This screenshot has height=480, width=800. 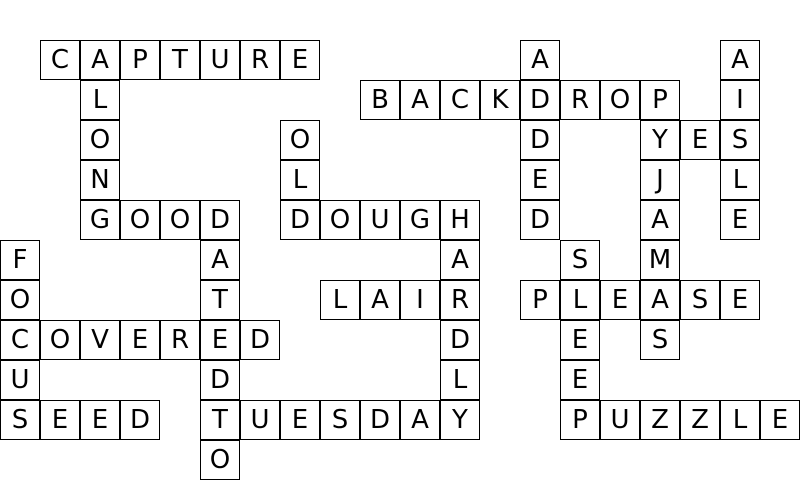 I want to click on crossword-cell: H, so click(x=460, y=220).